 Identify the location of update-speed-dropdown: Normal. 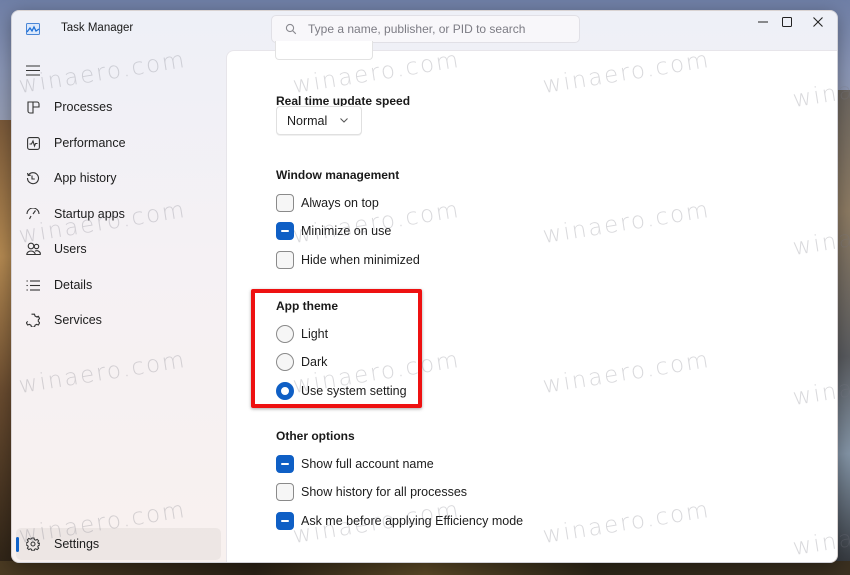
(319, 120).